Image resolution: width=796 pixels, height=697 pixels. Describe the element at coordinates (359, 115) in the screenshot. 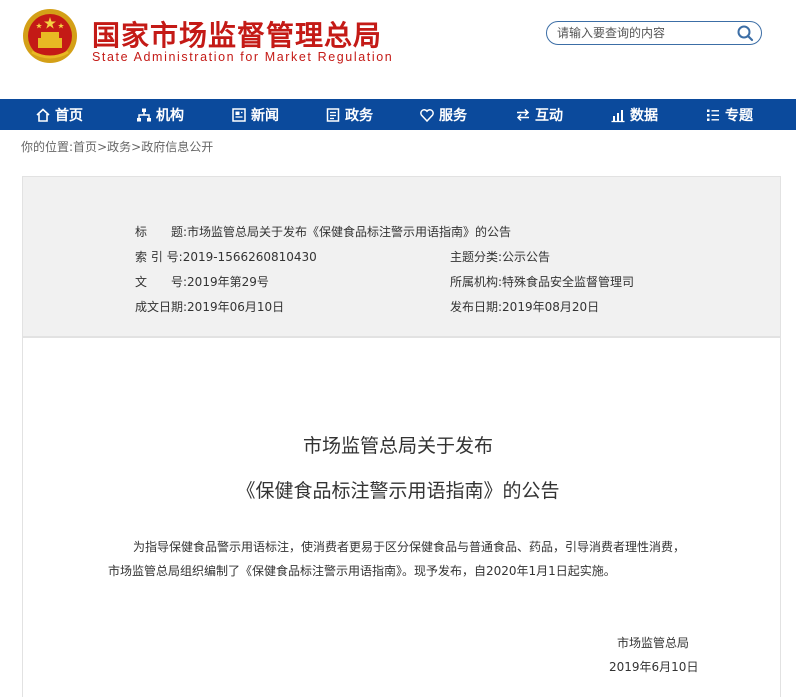

I see `nav-label: 政务` at that location.